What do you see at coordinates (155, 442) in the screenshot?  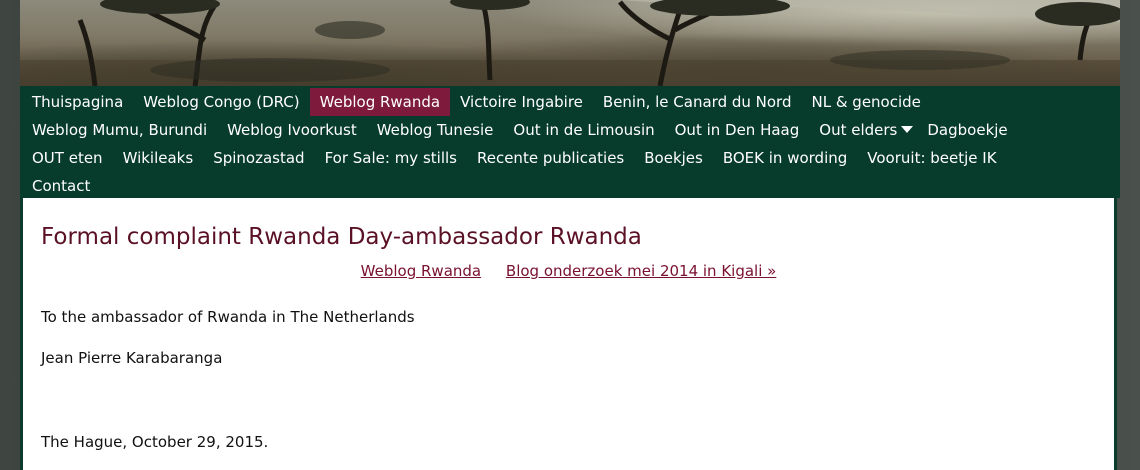 I see `post-paragraph-date: The Hague, October 29, 2015.` at bounding box center [155, 442].